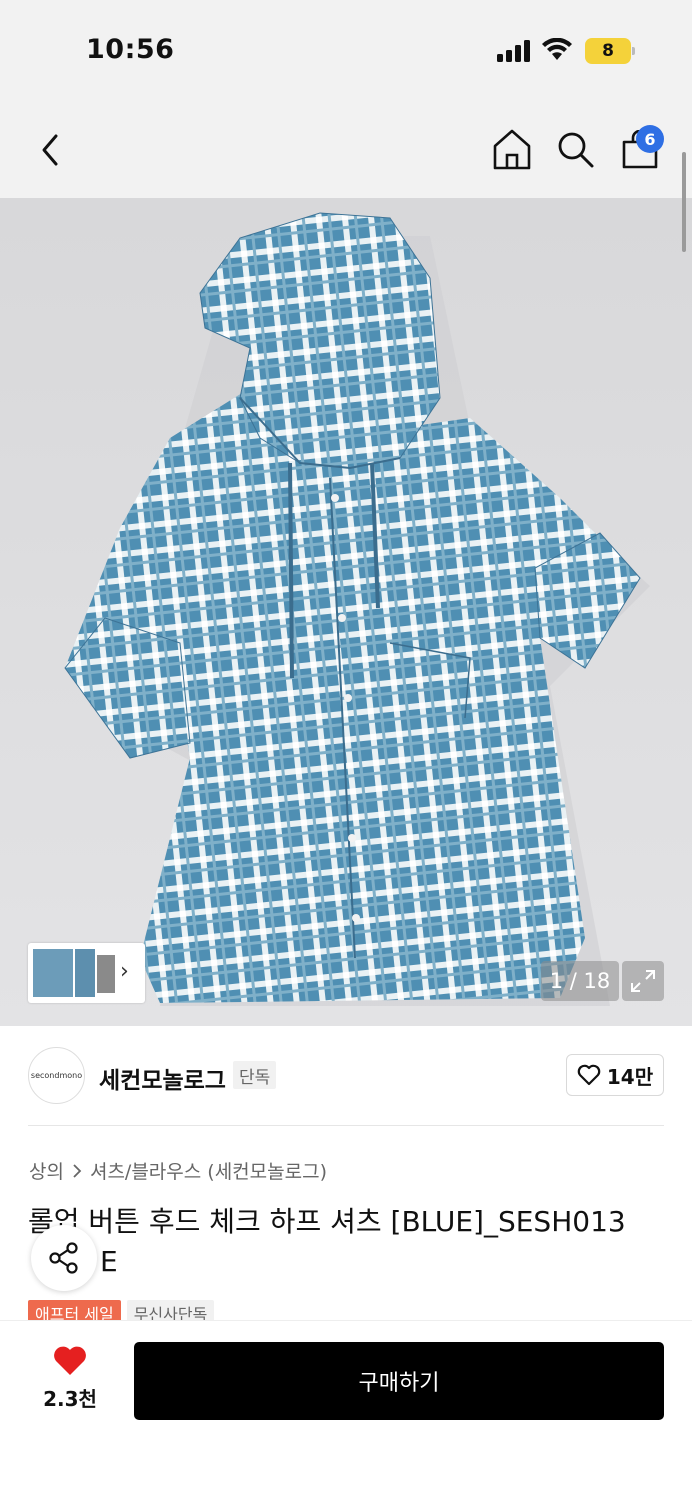  Describe the element at coordinates (684, 202) in the screenshot. I see `scroll-indicator` at that location.